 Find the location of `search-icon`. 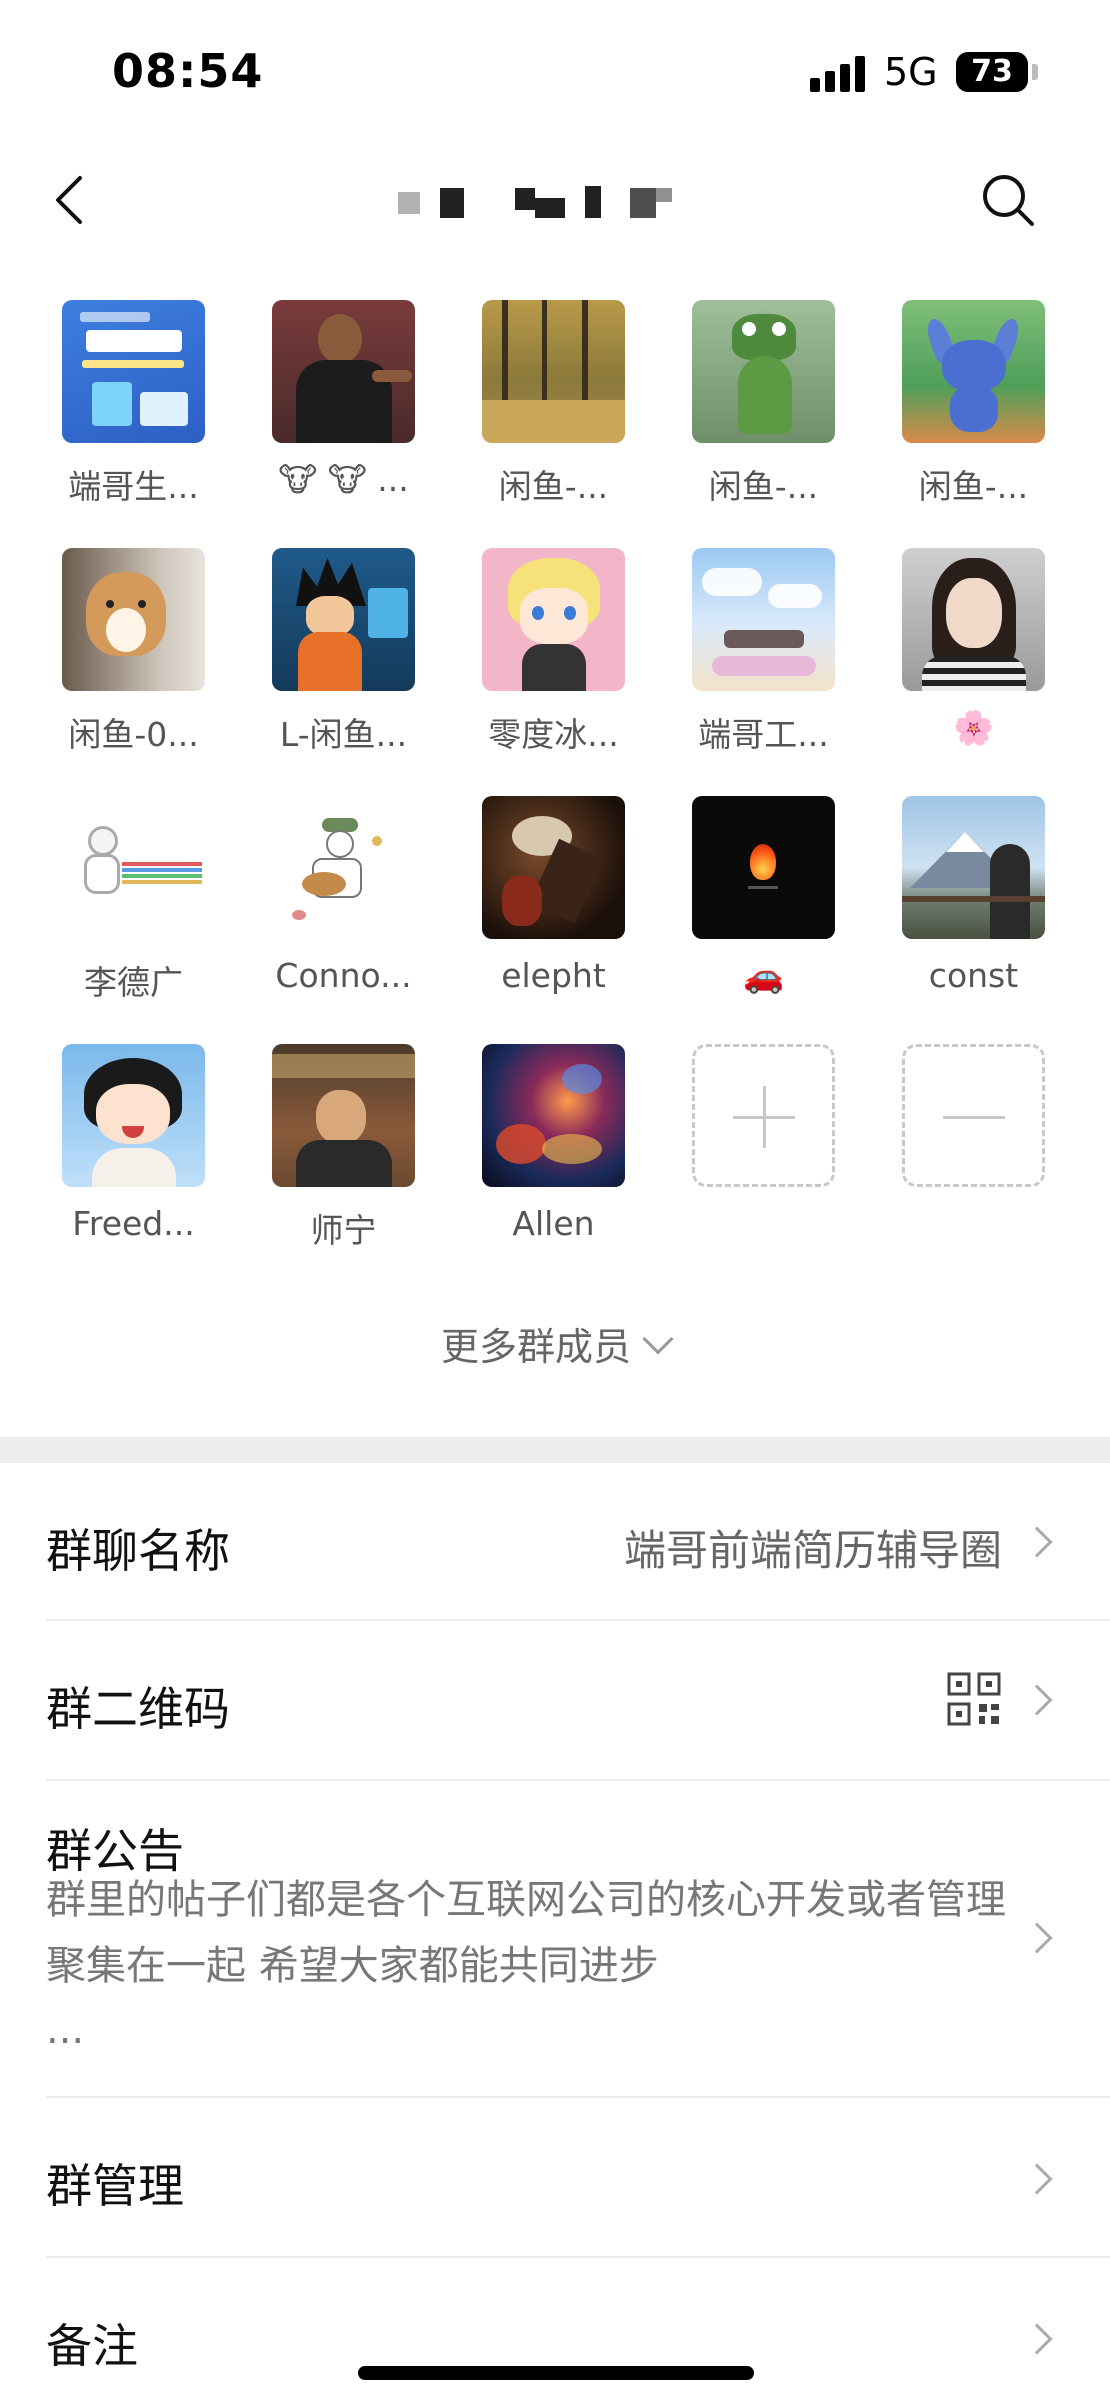

search-icon is located at coordinates (1008, 200).